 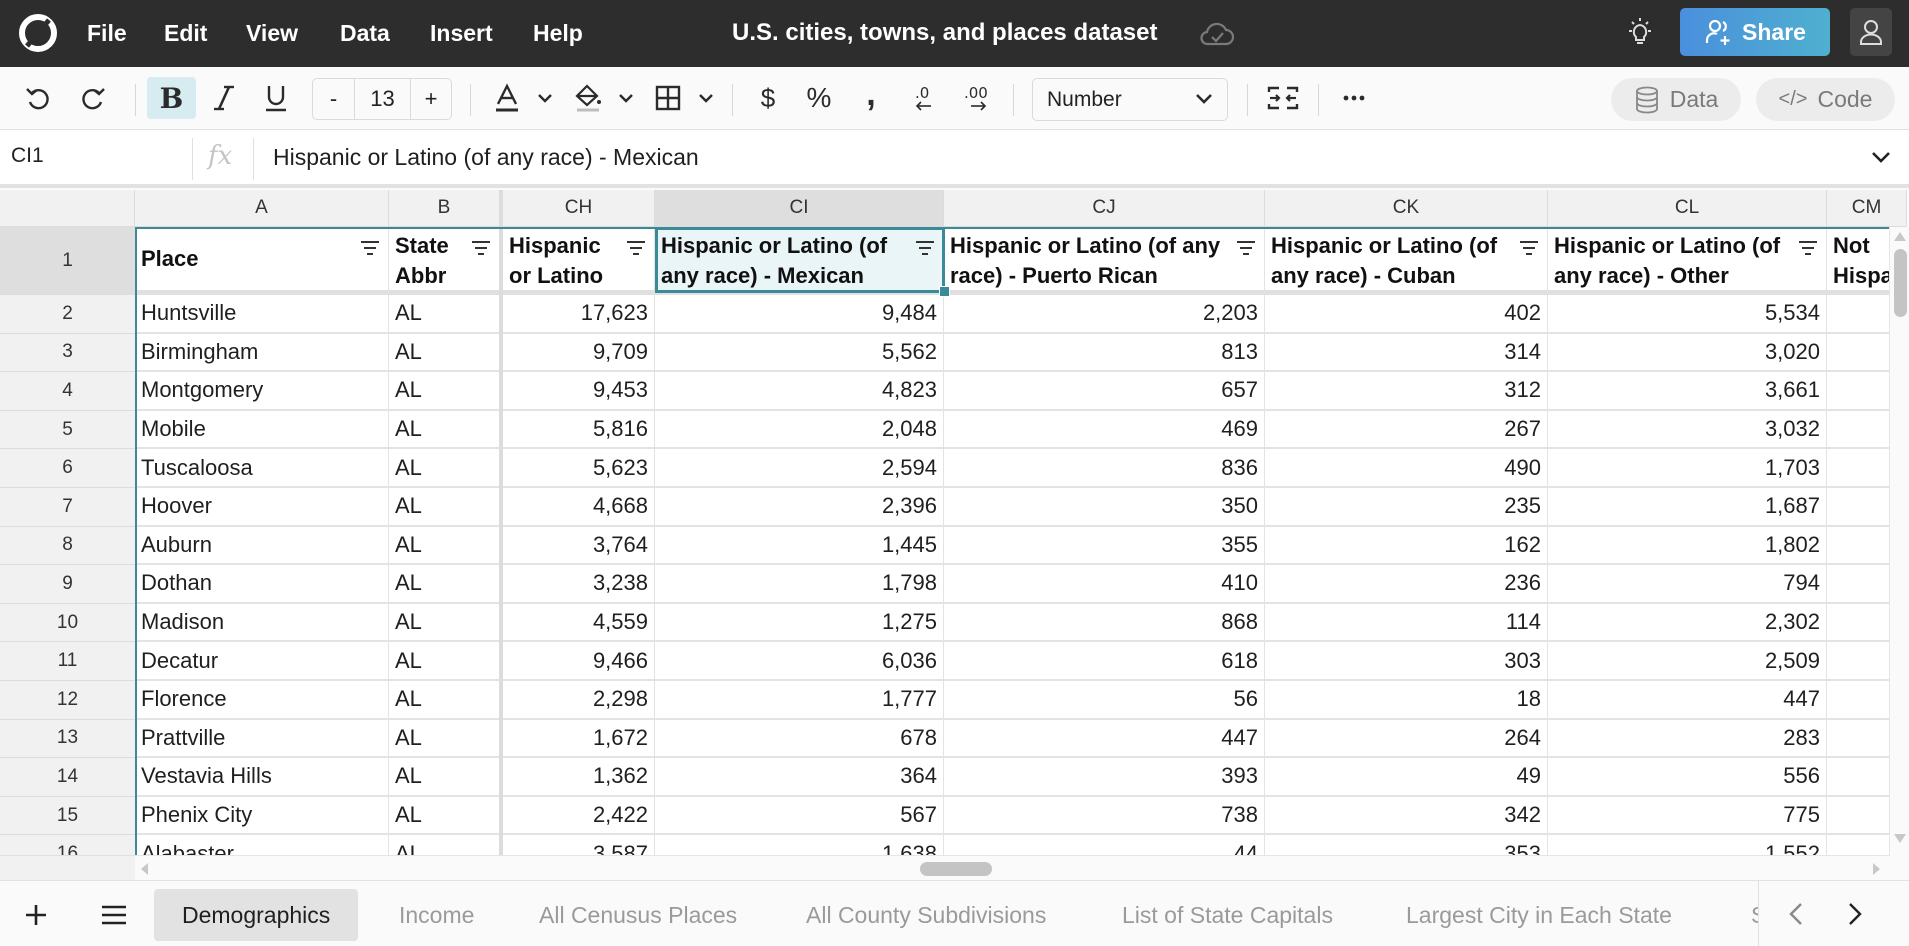 I want to click on cell-cl-16: 1,552, so click(x=1687, y=845).